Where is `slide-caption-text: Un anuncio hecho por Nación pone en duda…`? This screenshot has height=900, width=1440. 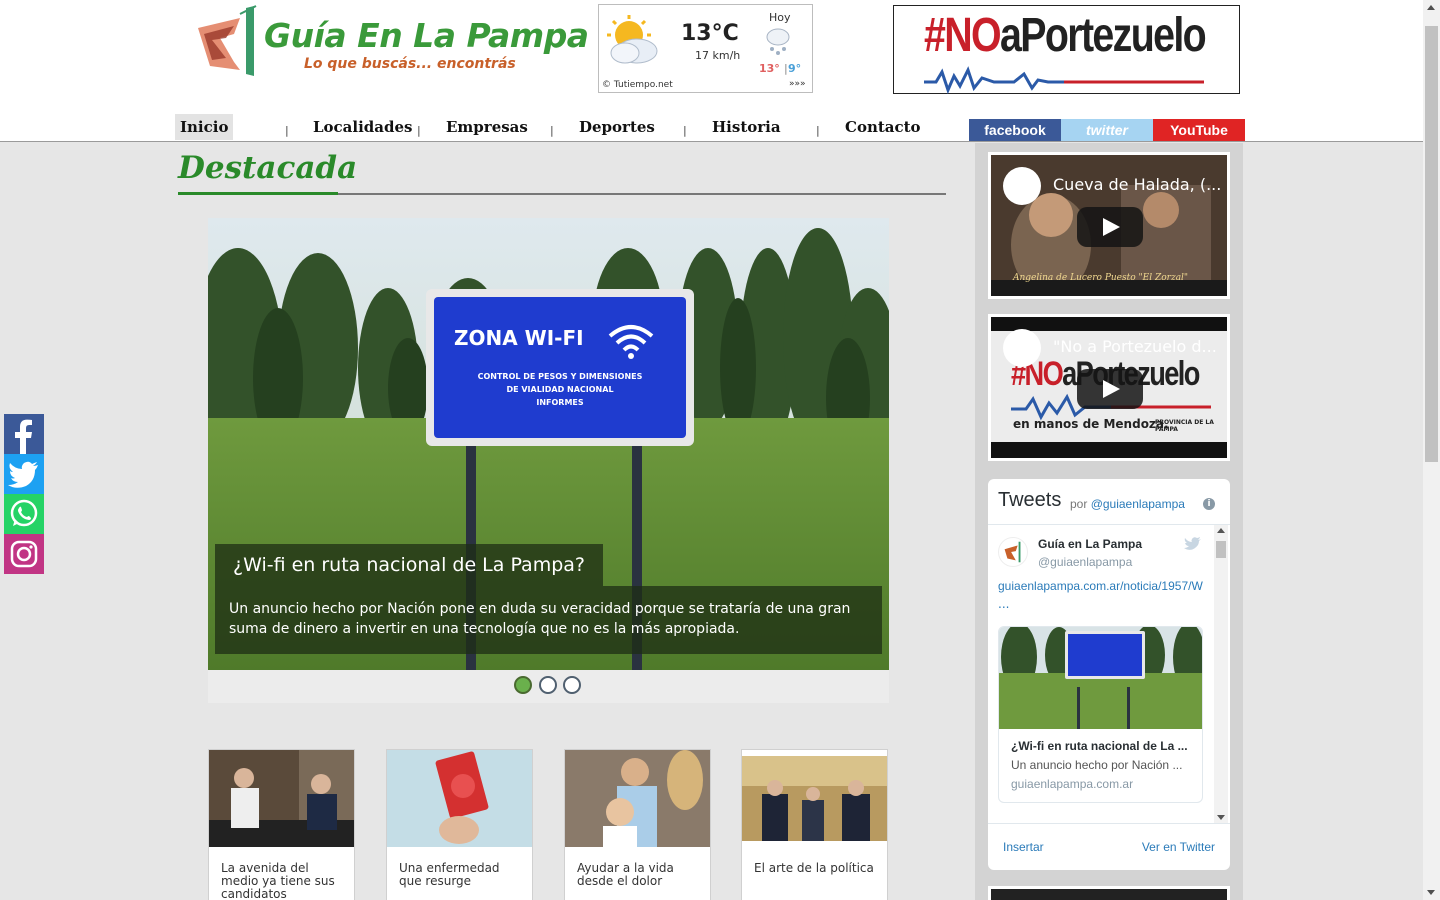
slide-caption-text: Un anuncio hecho por Nación pone en duda… is located at coordinates (548, 620).